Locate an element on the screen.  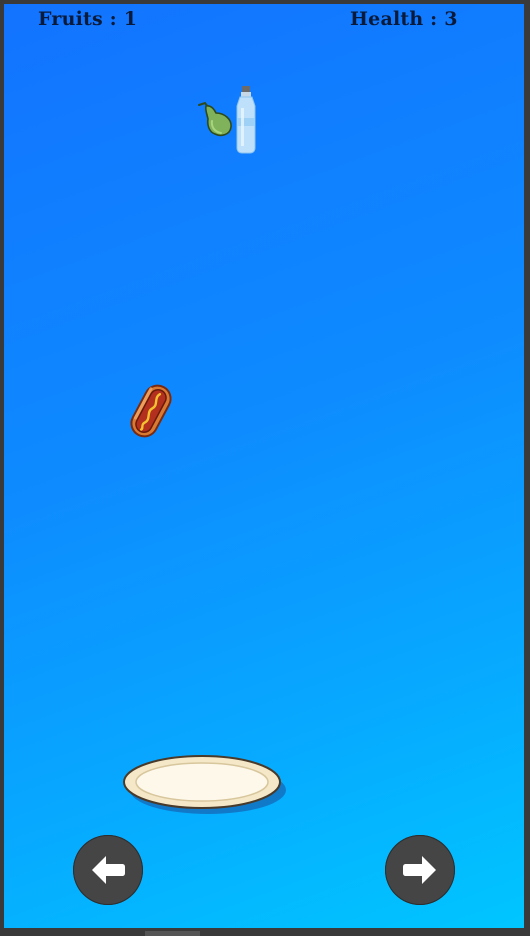
hotdog-icon is located at coordinates (151, 411).